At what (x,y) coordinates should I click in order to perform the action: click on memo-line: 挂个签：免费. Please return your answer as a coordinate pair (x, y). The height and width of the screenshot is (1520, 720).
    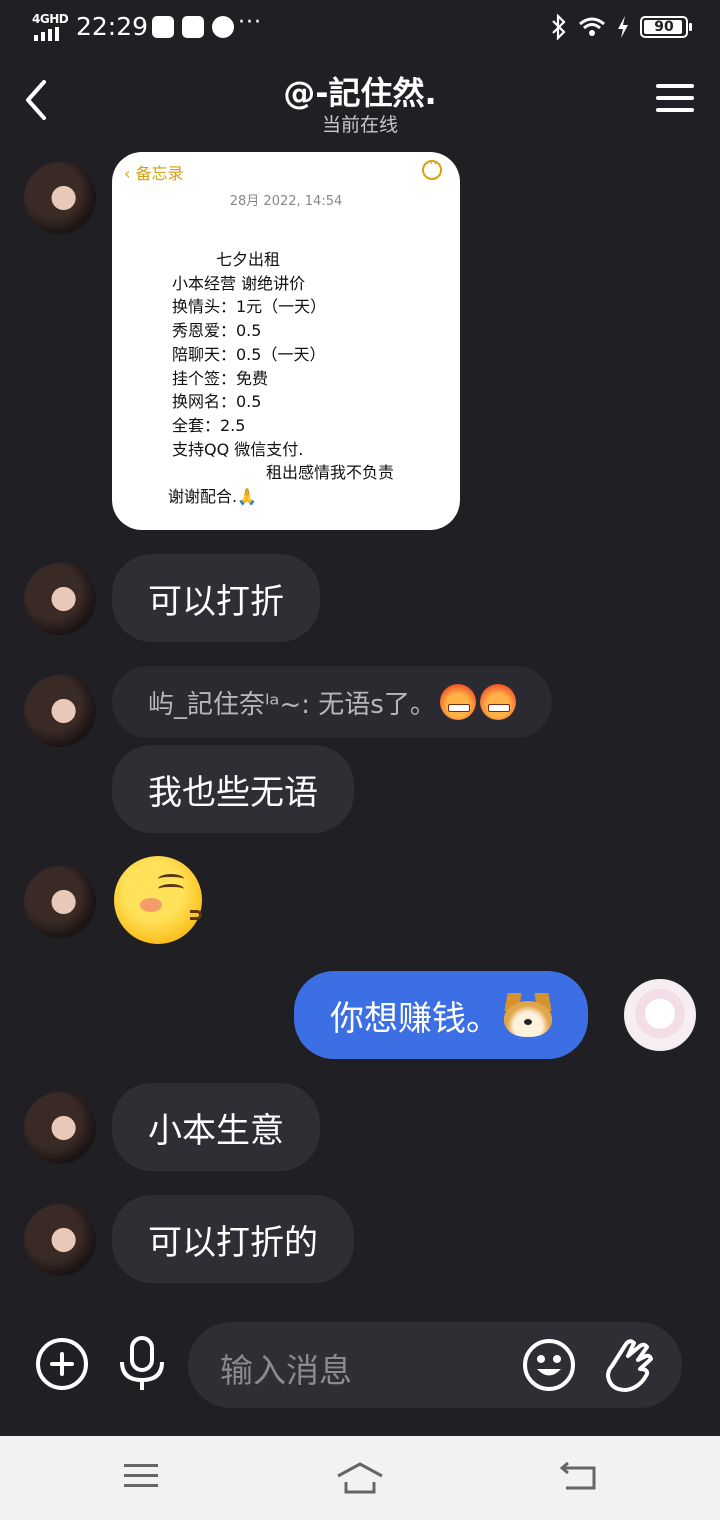
    Looking at the image, I should click on (220, 378).